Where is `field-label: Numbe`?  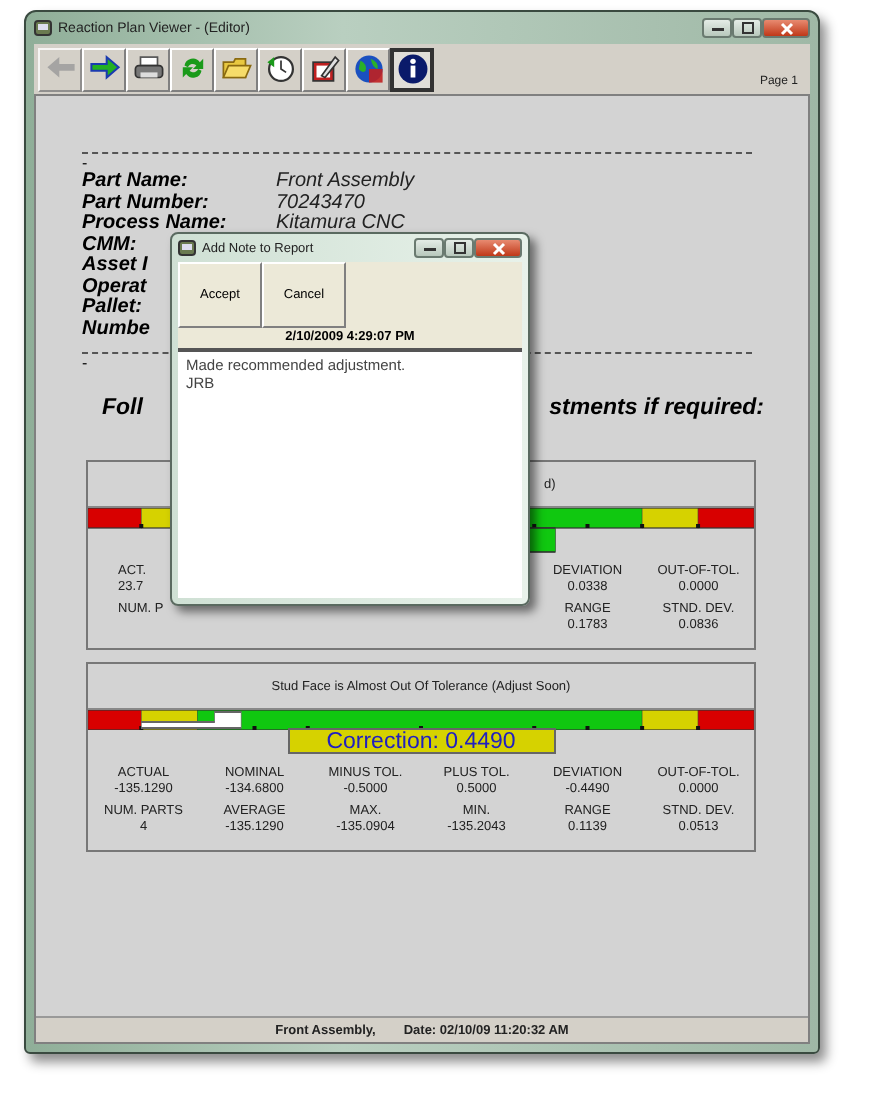 field-label: Numbe is located at coordinates (116, 329).